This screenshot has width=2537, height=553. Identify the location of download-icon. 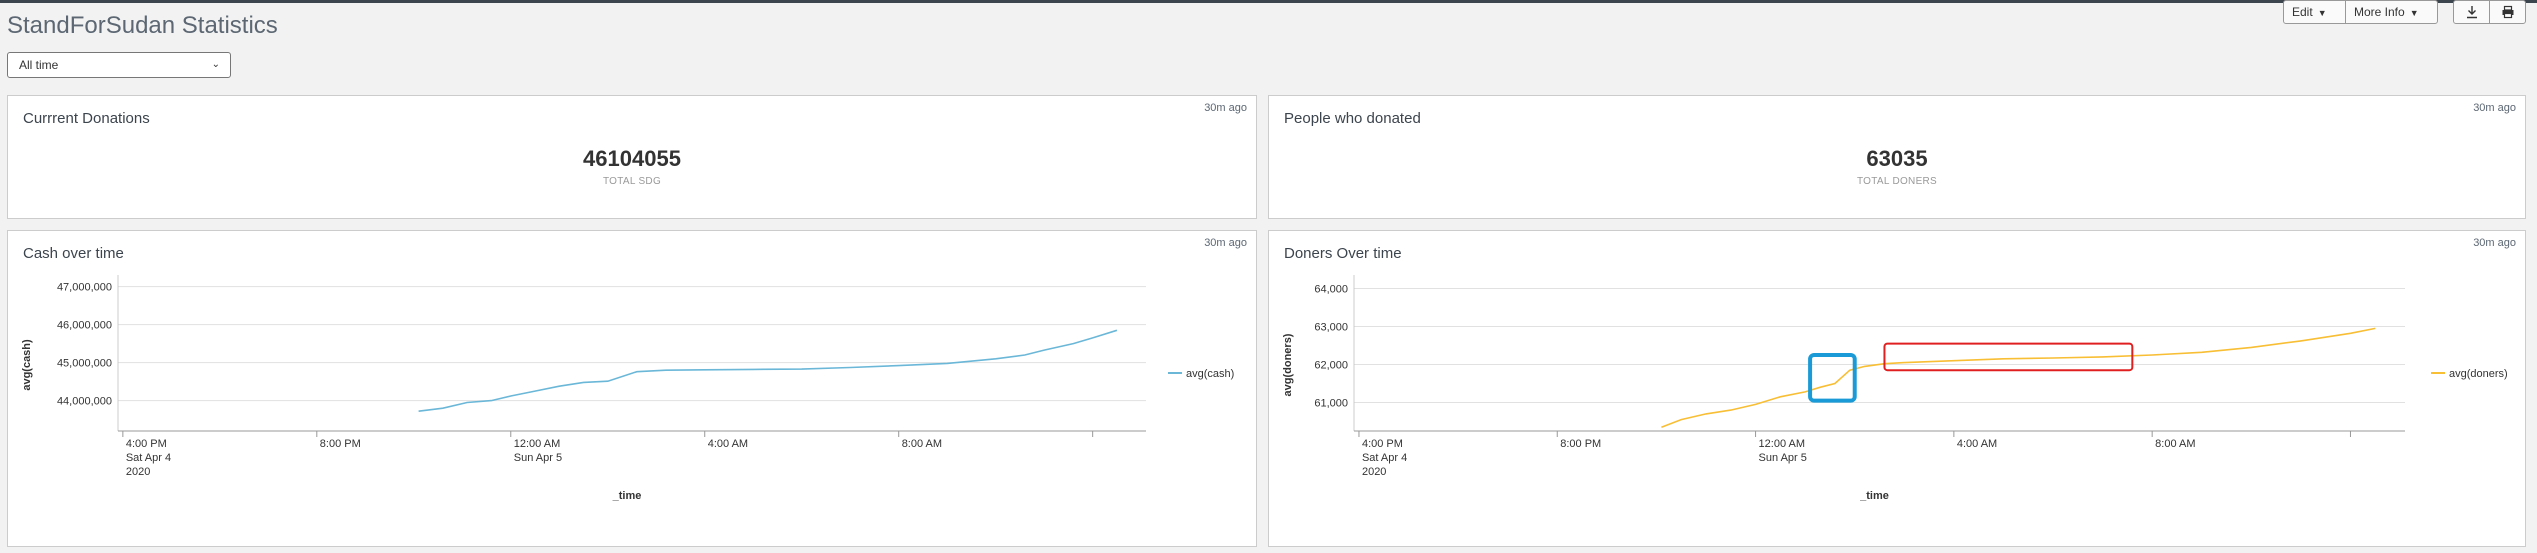
(2471, 12).